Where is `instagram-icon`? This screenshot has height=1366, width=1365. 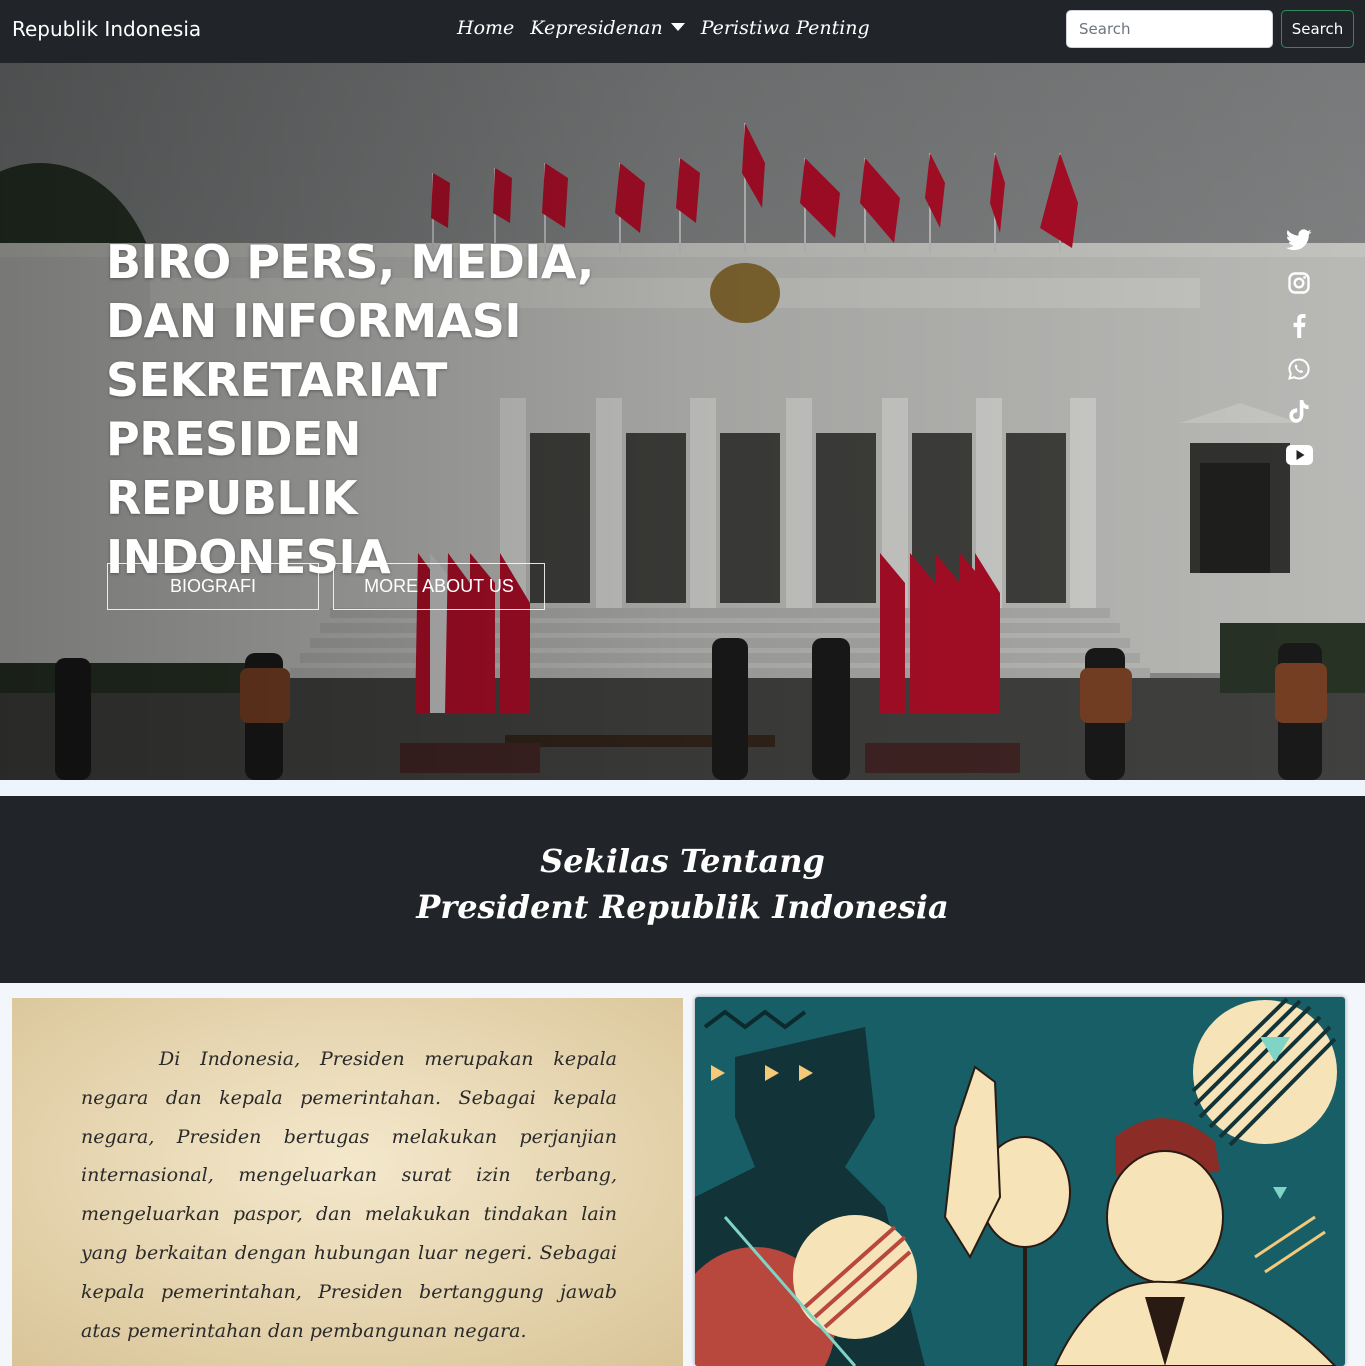
instagram-icon is located at coordinates (1299, 282).